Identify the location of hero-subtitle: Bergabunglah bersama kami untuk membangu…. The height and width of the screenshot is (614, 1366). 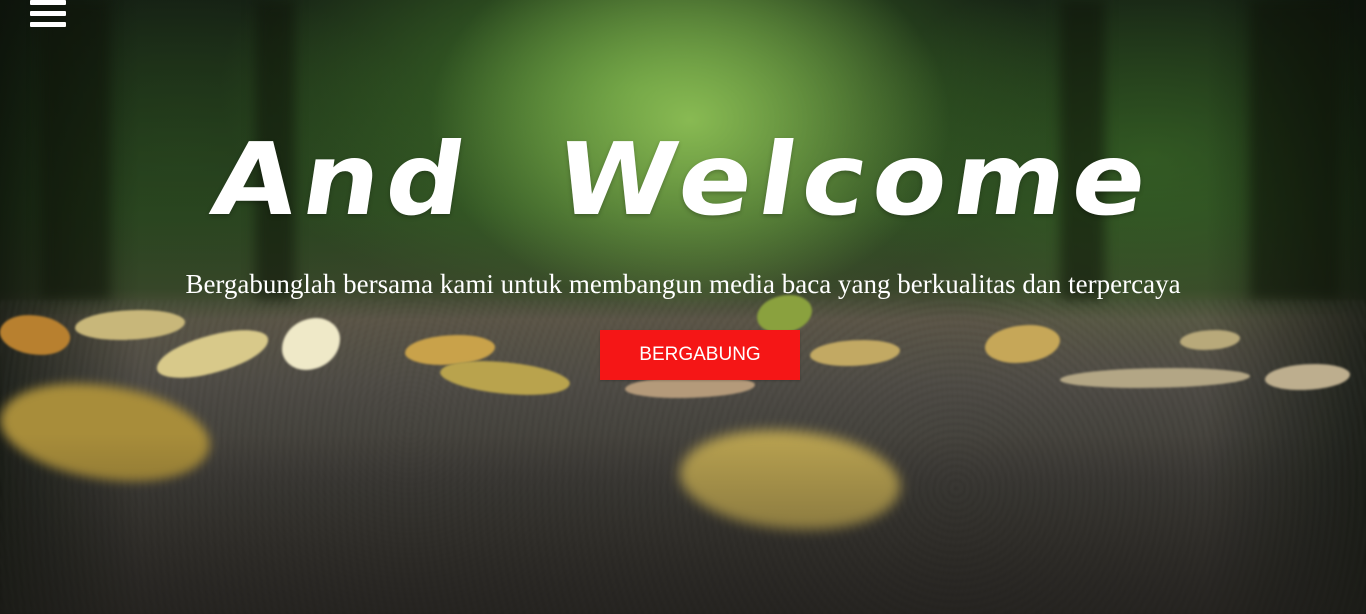
(683, 284).